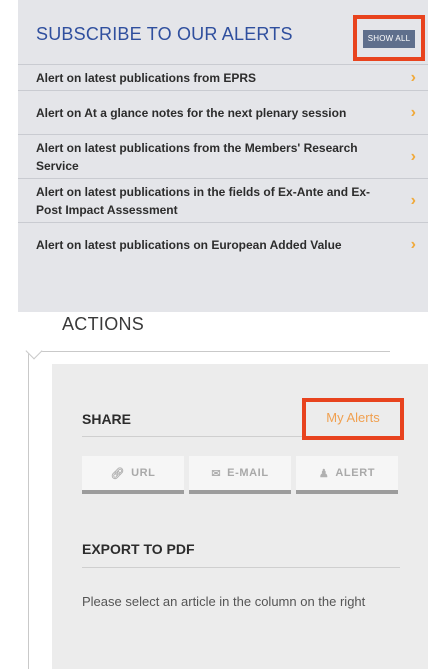 This screenshot has width=428, height=669. What do you see at coordinates (164, 34) in the screenshot?
I see `subscribe-title: SUBSCRIBE TO OUR ALERTS` at bounding box center [164, 34].